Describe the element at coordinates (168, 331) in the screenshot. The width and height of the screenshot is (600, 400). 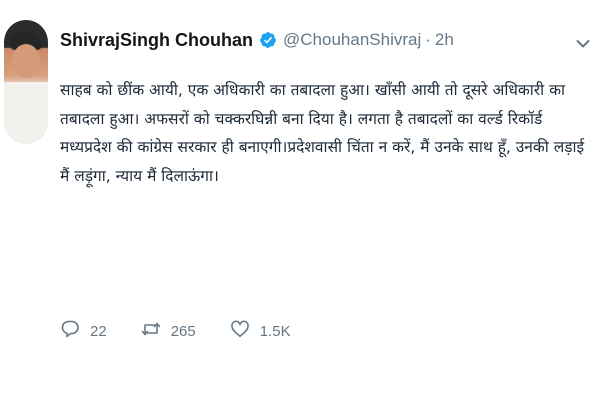
I see `retweet-button: 265` at that location.